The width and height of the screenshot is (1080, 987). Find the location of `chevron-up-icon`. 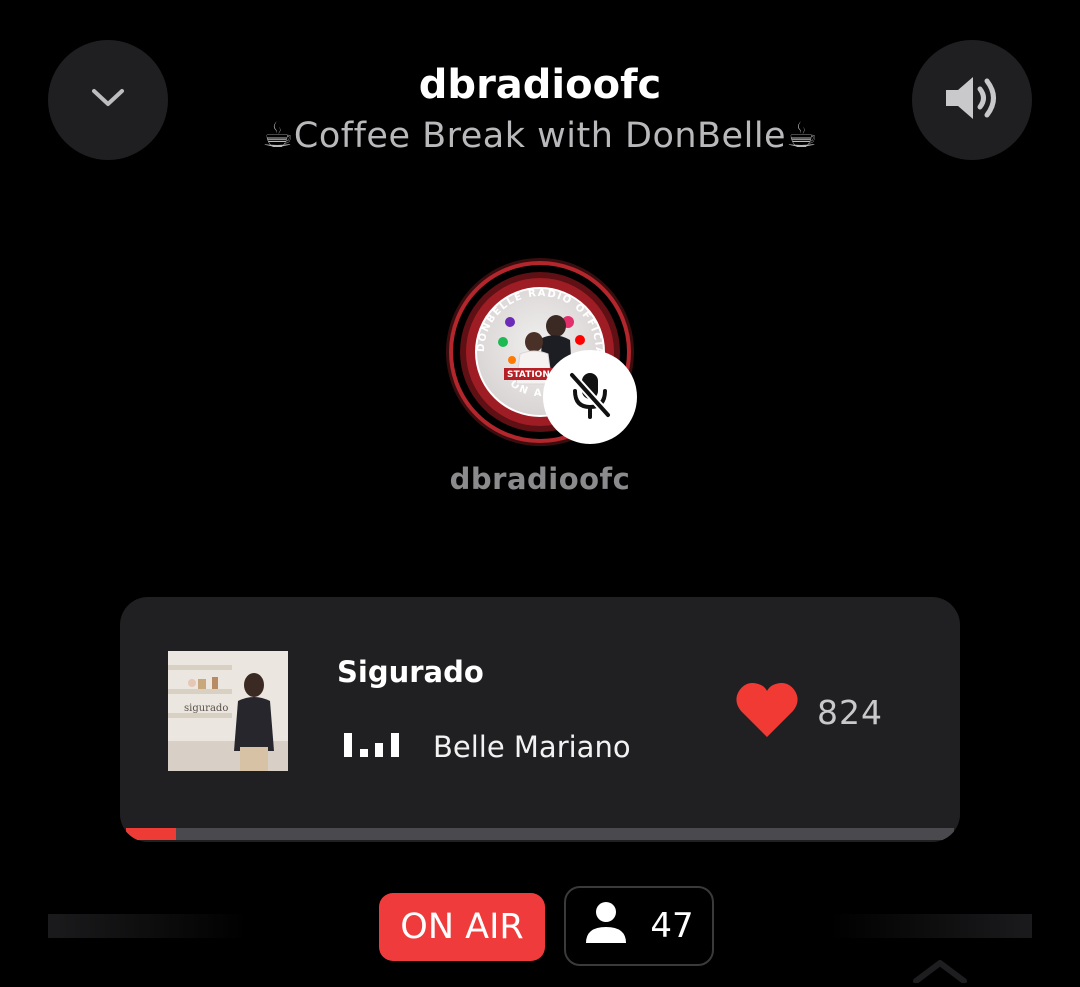

chevron-up-icon is located at coordinates (940, 971).